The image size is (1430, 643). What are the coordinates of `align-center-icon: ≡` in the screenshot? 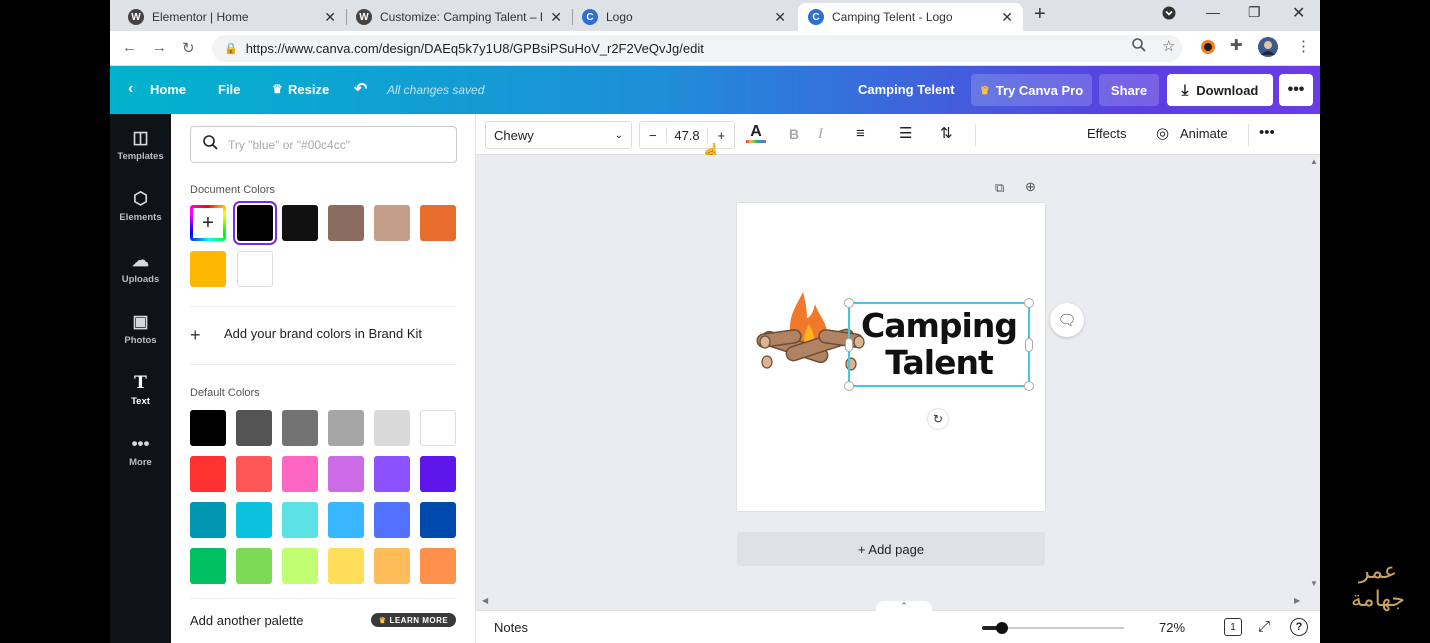 It's located at (860, 133).